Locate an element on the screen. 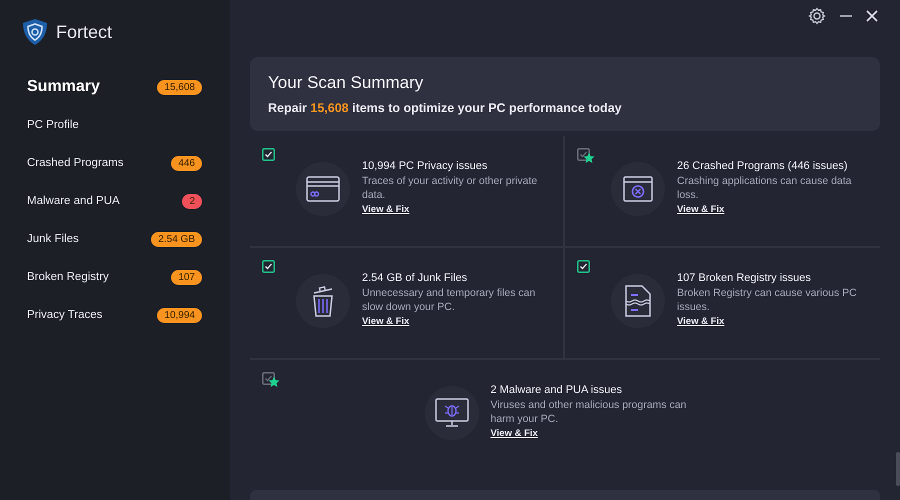 This screenshot has height=500, width=900. sidebar-item: Malware and PUA 2 is located at coordinates (126, 201).